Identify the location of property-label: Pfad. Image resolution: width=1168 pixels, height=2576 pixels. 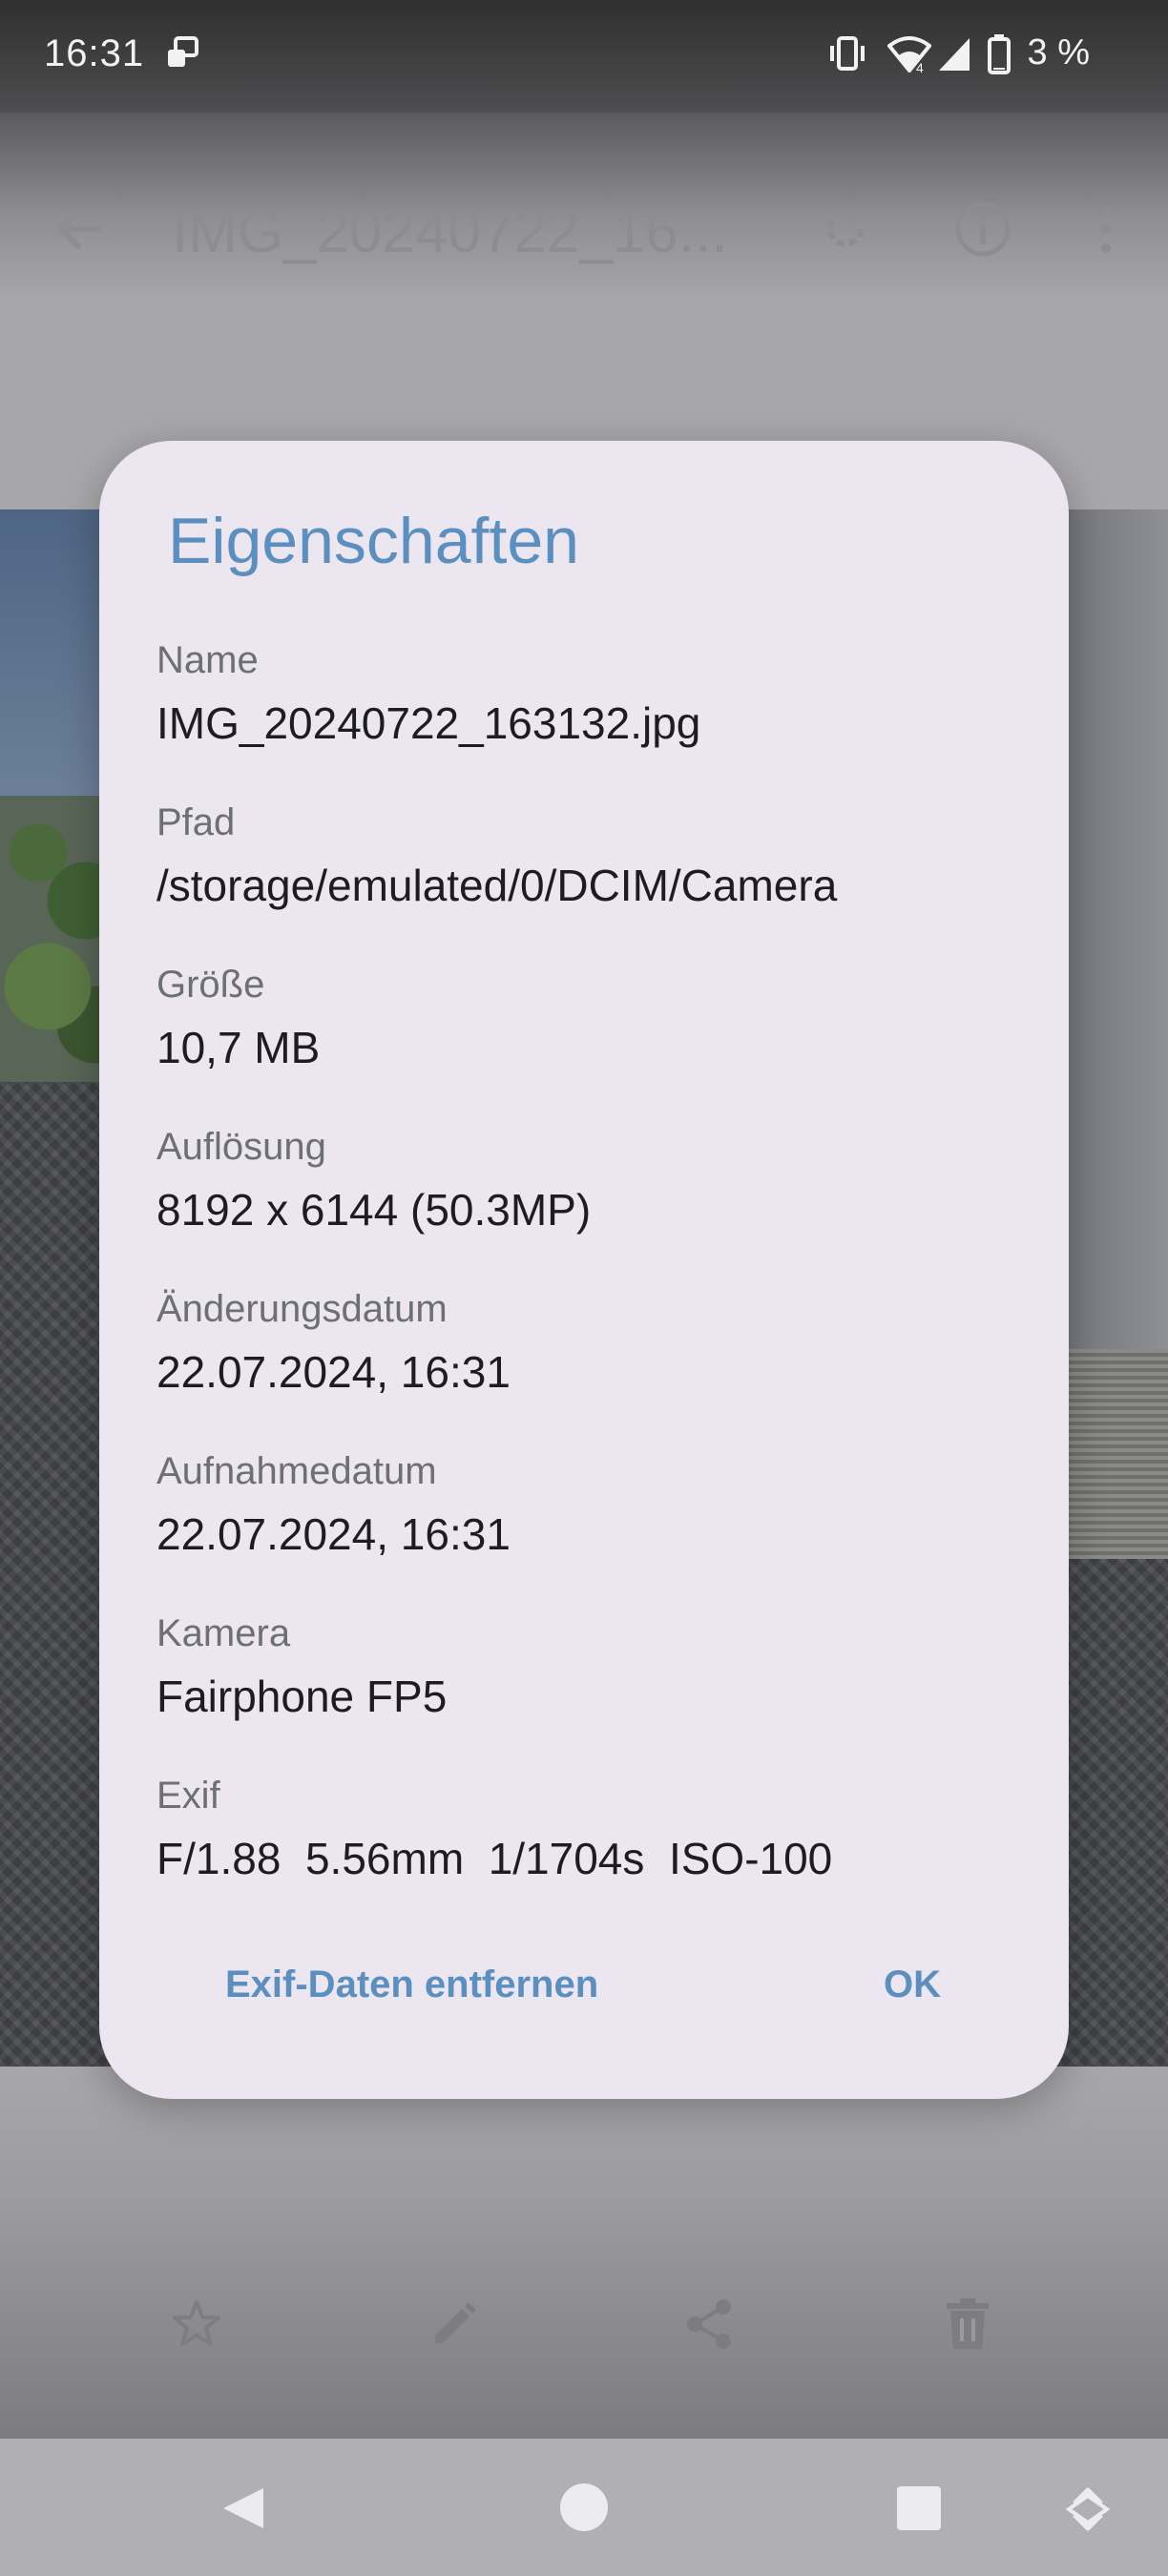
(196, 822).